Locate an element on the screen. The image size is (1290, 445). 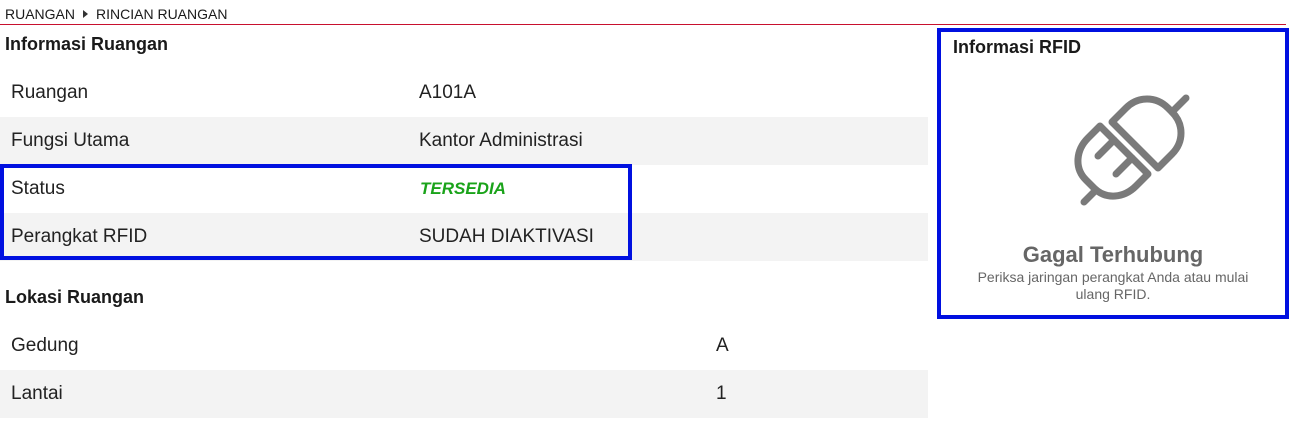
table-row: Lantai 1 is located at coordinates (464, 394).